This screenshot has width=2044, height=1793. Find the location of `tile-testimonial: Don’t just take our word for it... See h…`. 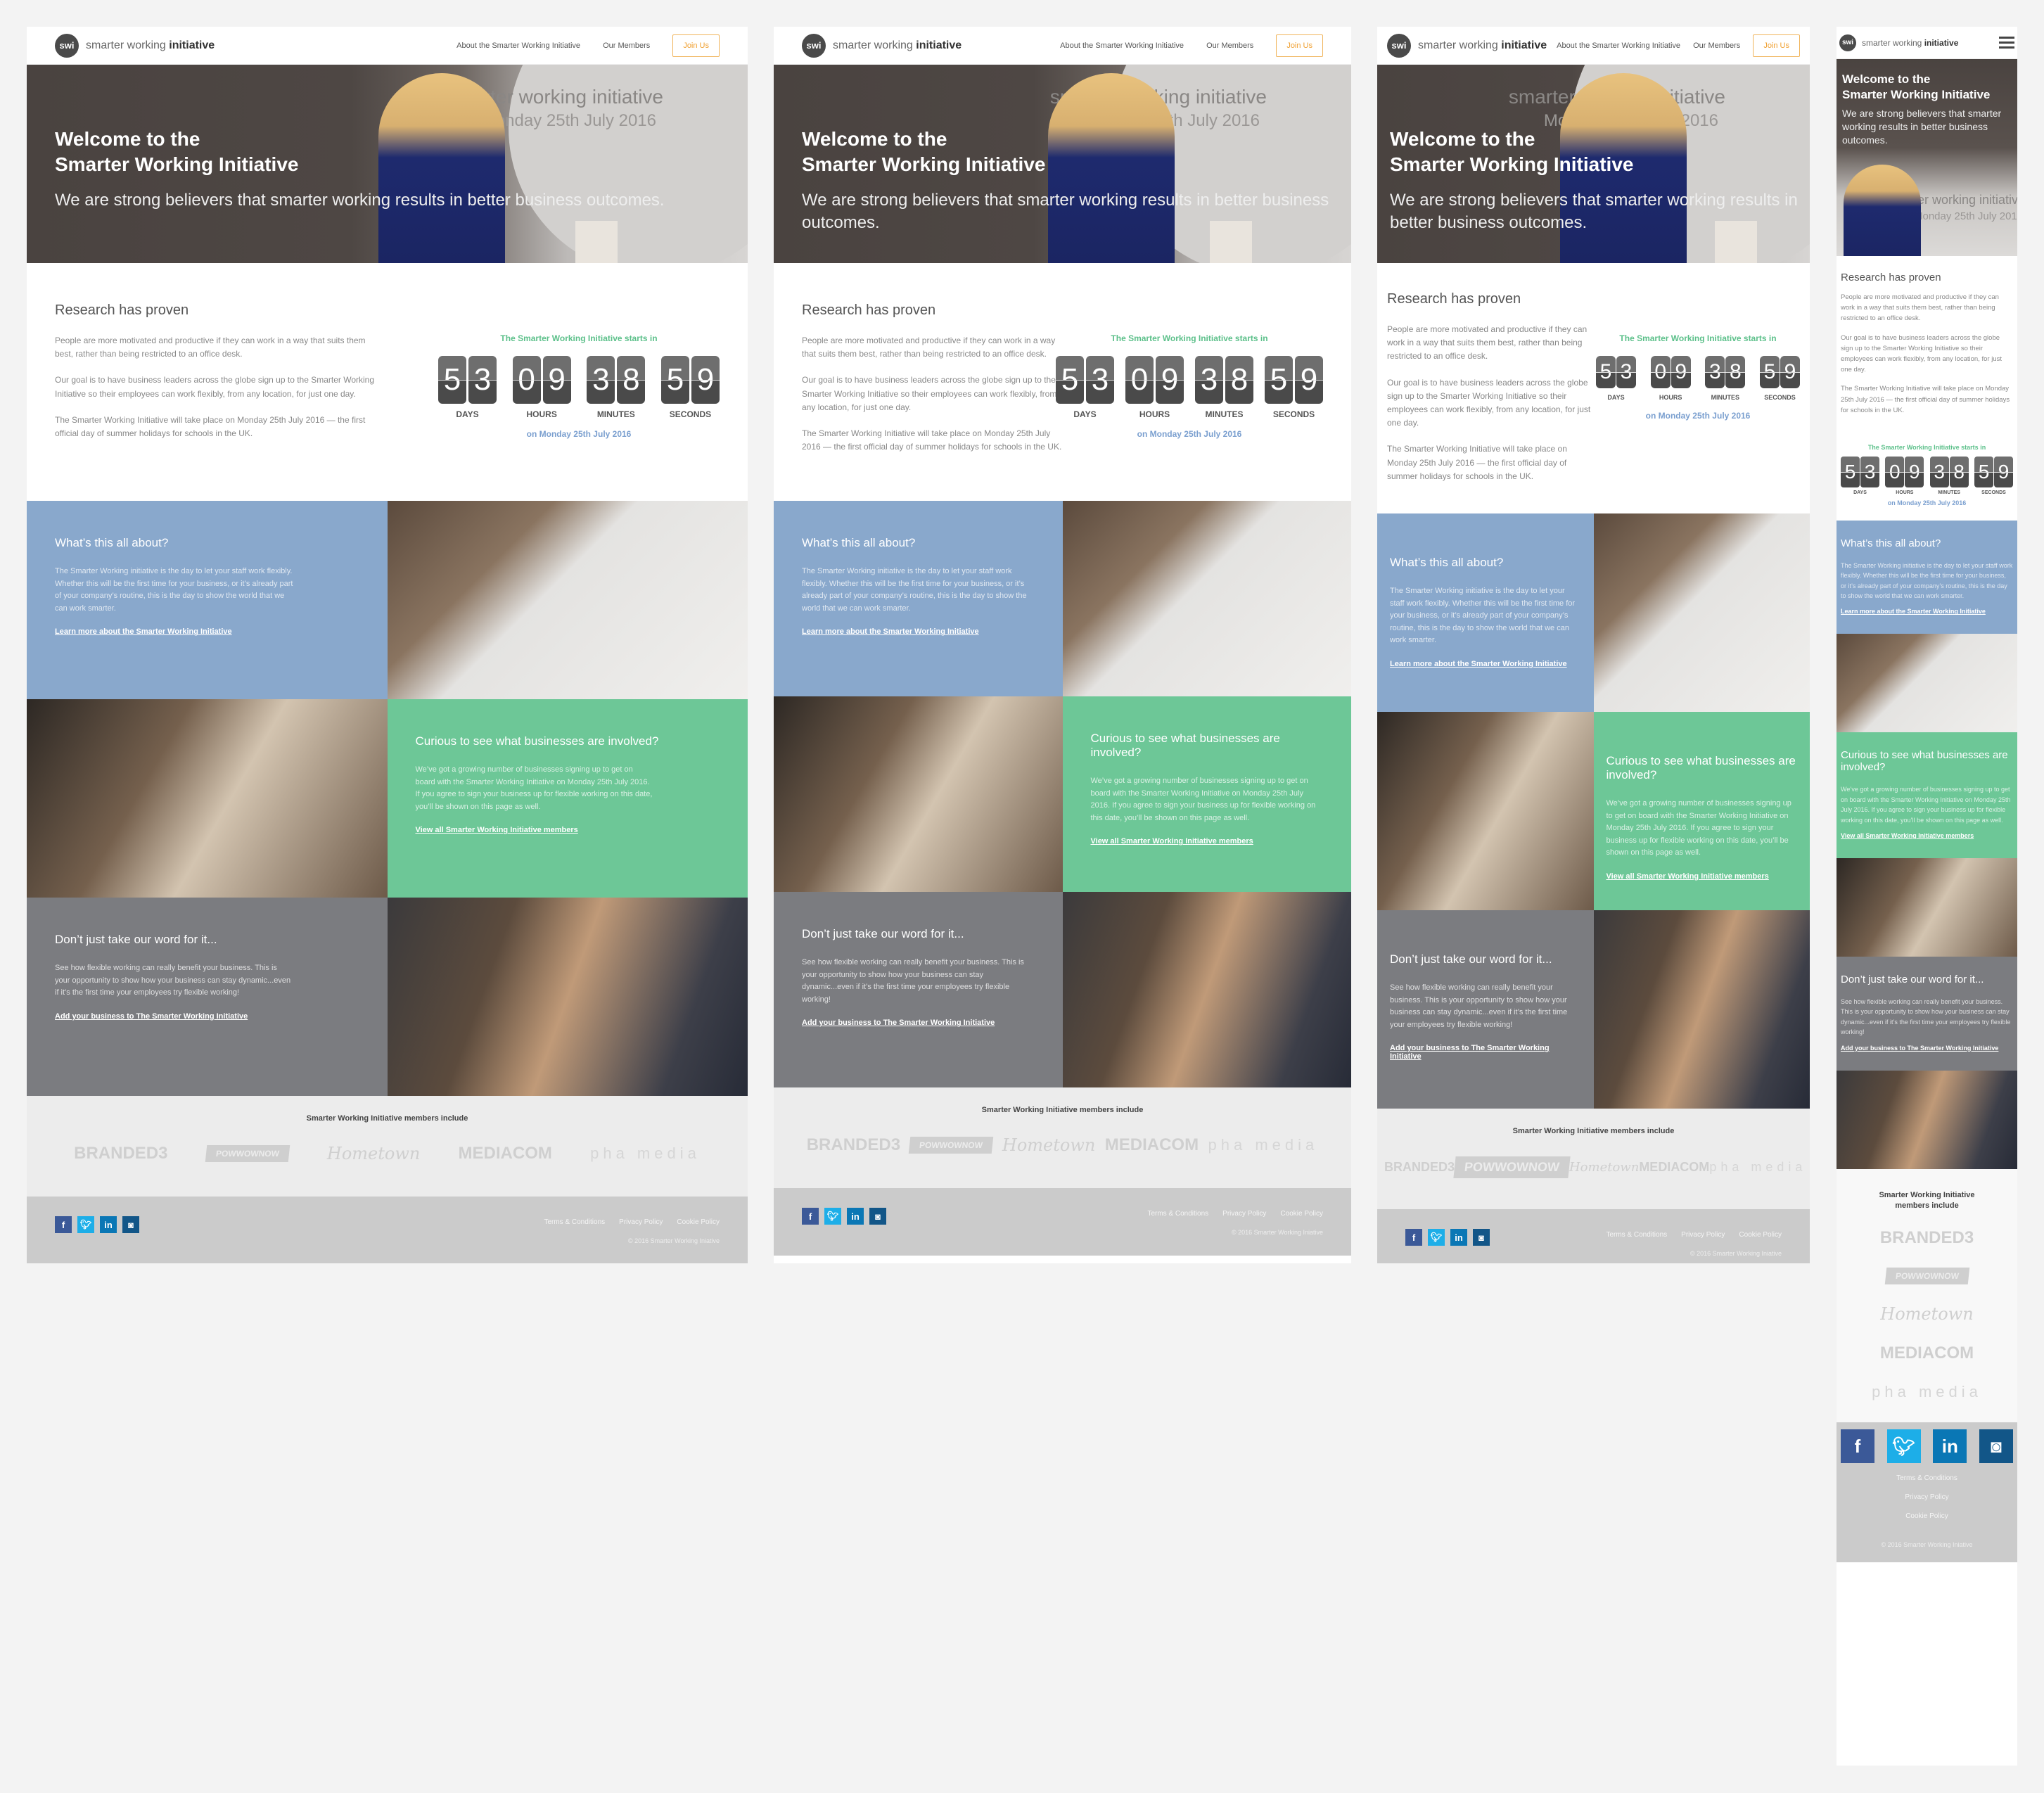

tile-testimonial: Don’t just take our word for it... See h… is located at coordinates (918, 989).